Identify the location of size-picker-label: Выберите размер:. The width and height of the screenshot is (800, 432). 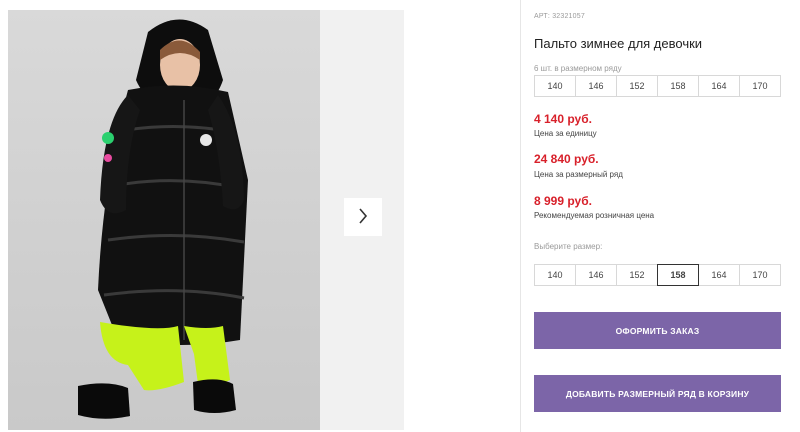
(568, 246).